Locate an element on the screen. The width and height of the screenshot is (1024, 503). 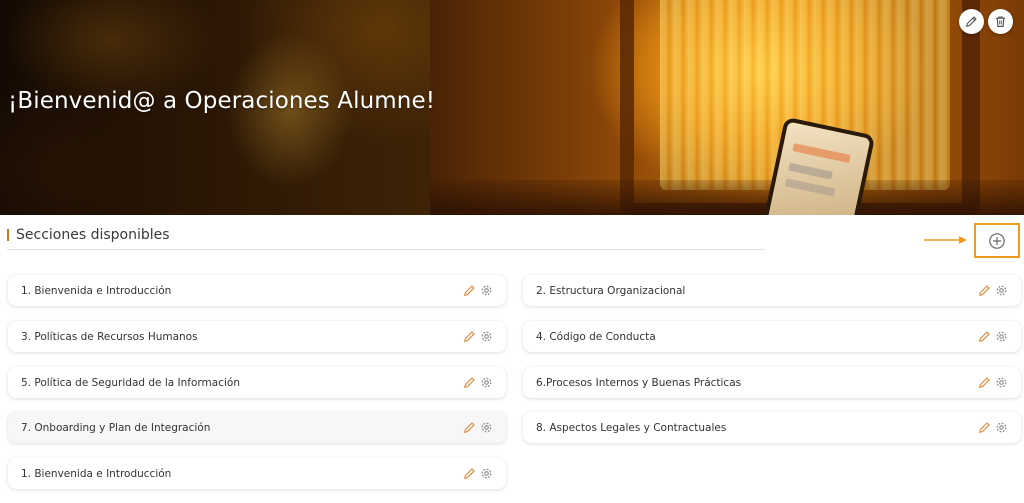
section-label: 7. Onboarding y Plan de Integración is located at coordinates (116, 427).